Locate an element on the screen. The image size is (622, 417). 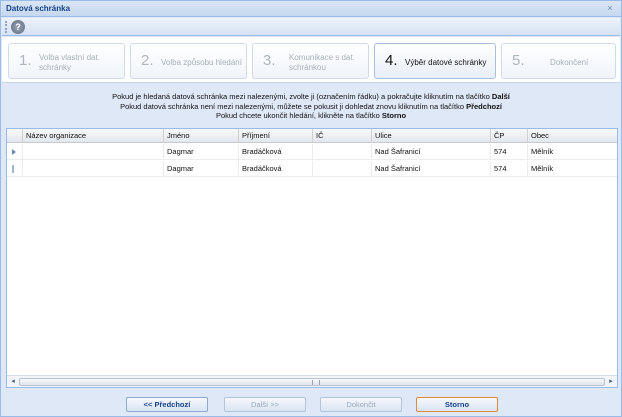
close-icon: × is located at coordinates (610, 8).